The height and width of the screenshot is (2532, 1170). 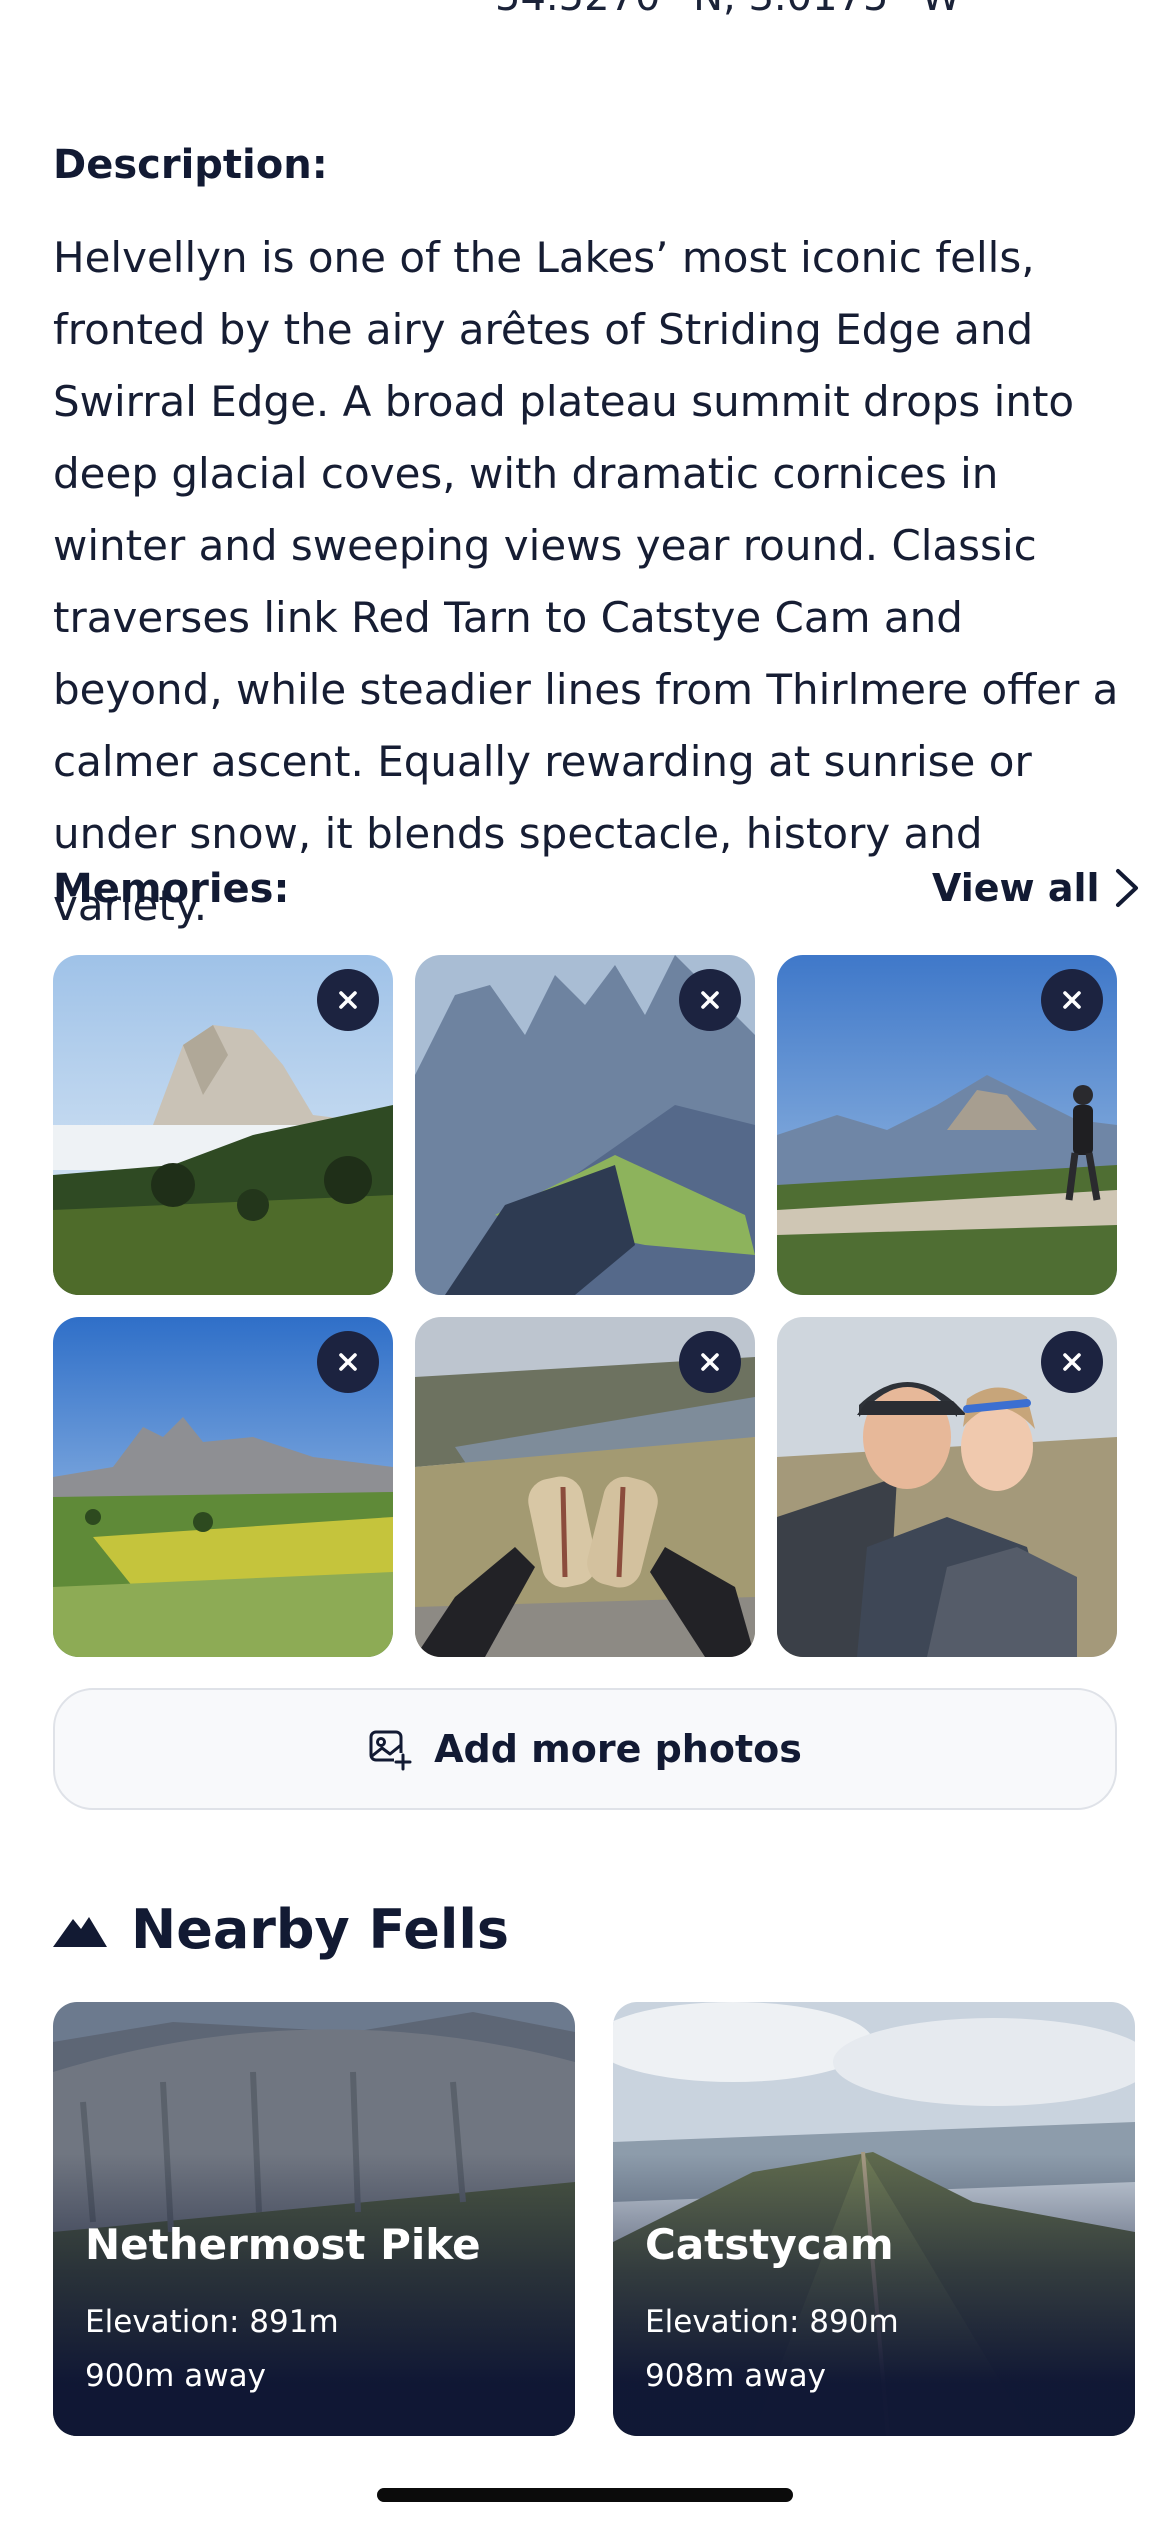 What do you see at coordinates (190, 165) in the screenshot?
I see `description-label: Description:` at bounding box center [190, 165].